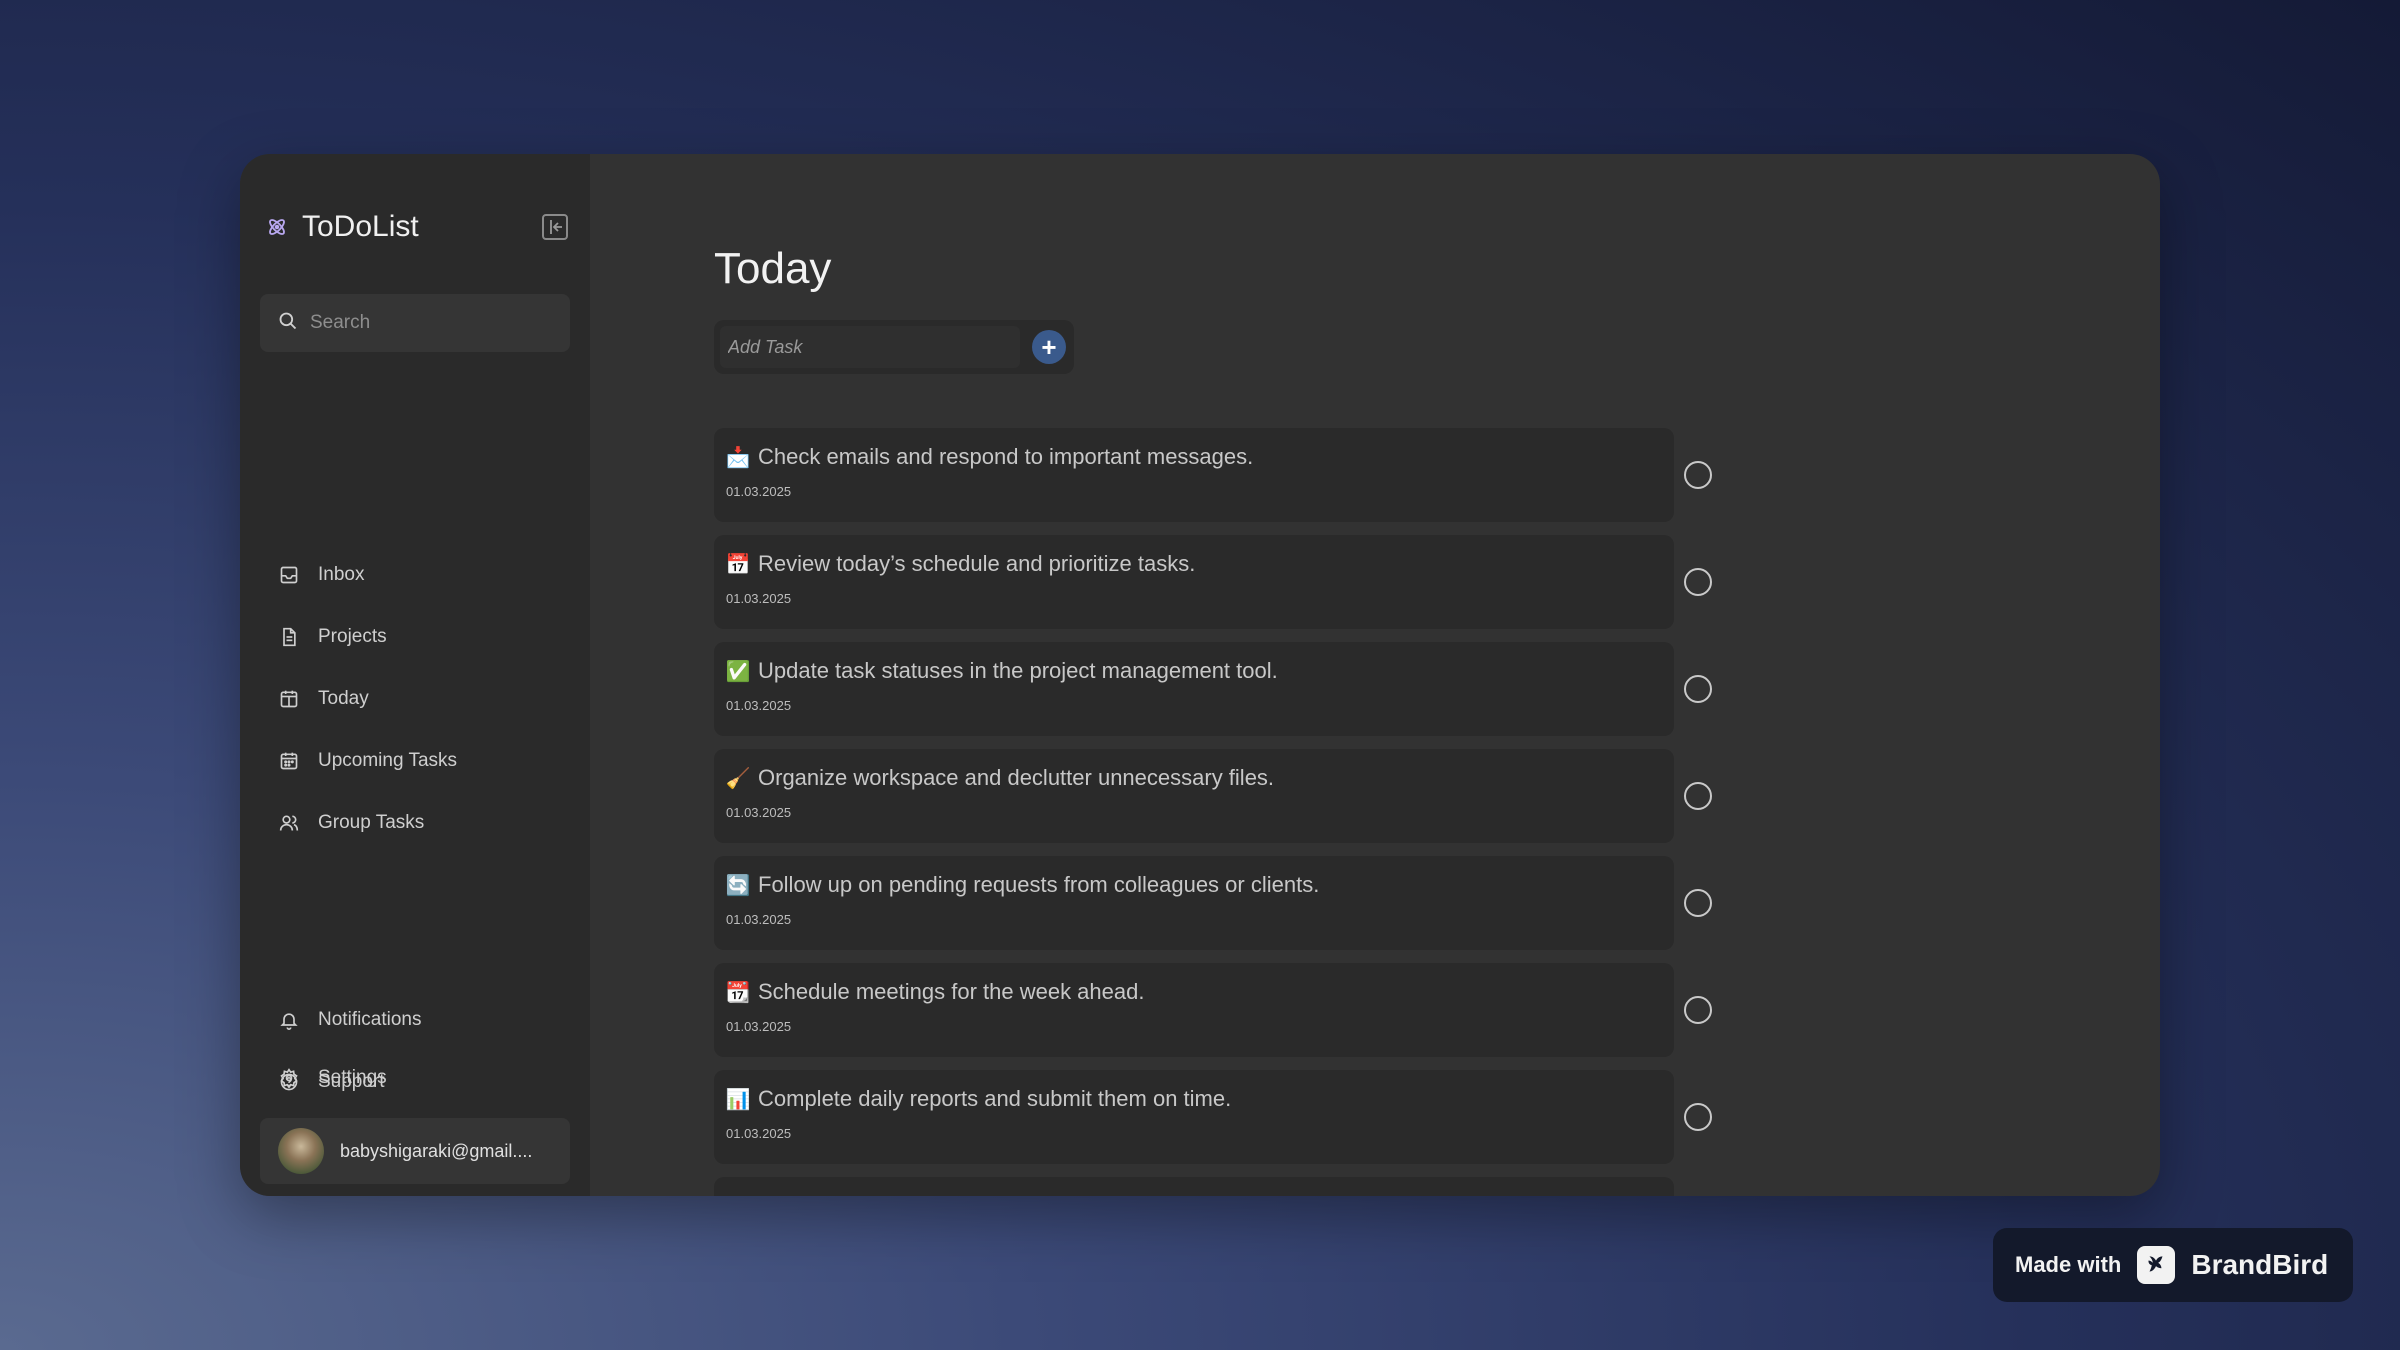  Describe the element at coordinates (738, 885) in the screenshot. I see `refresh-icon: 🔄` at that location.